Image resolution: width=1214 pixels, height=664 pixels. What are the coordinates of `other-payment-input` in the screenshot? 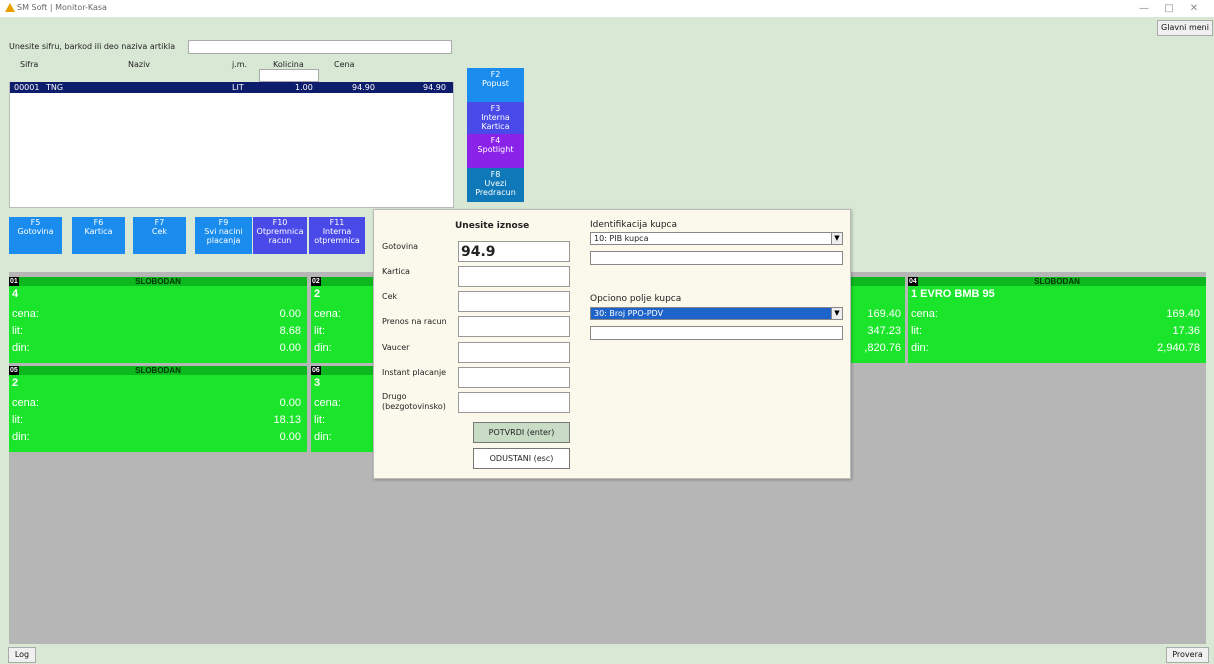 It's located at (514, 402).